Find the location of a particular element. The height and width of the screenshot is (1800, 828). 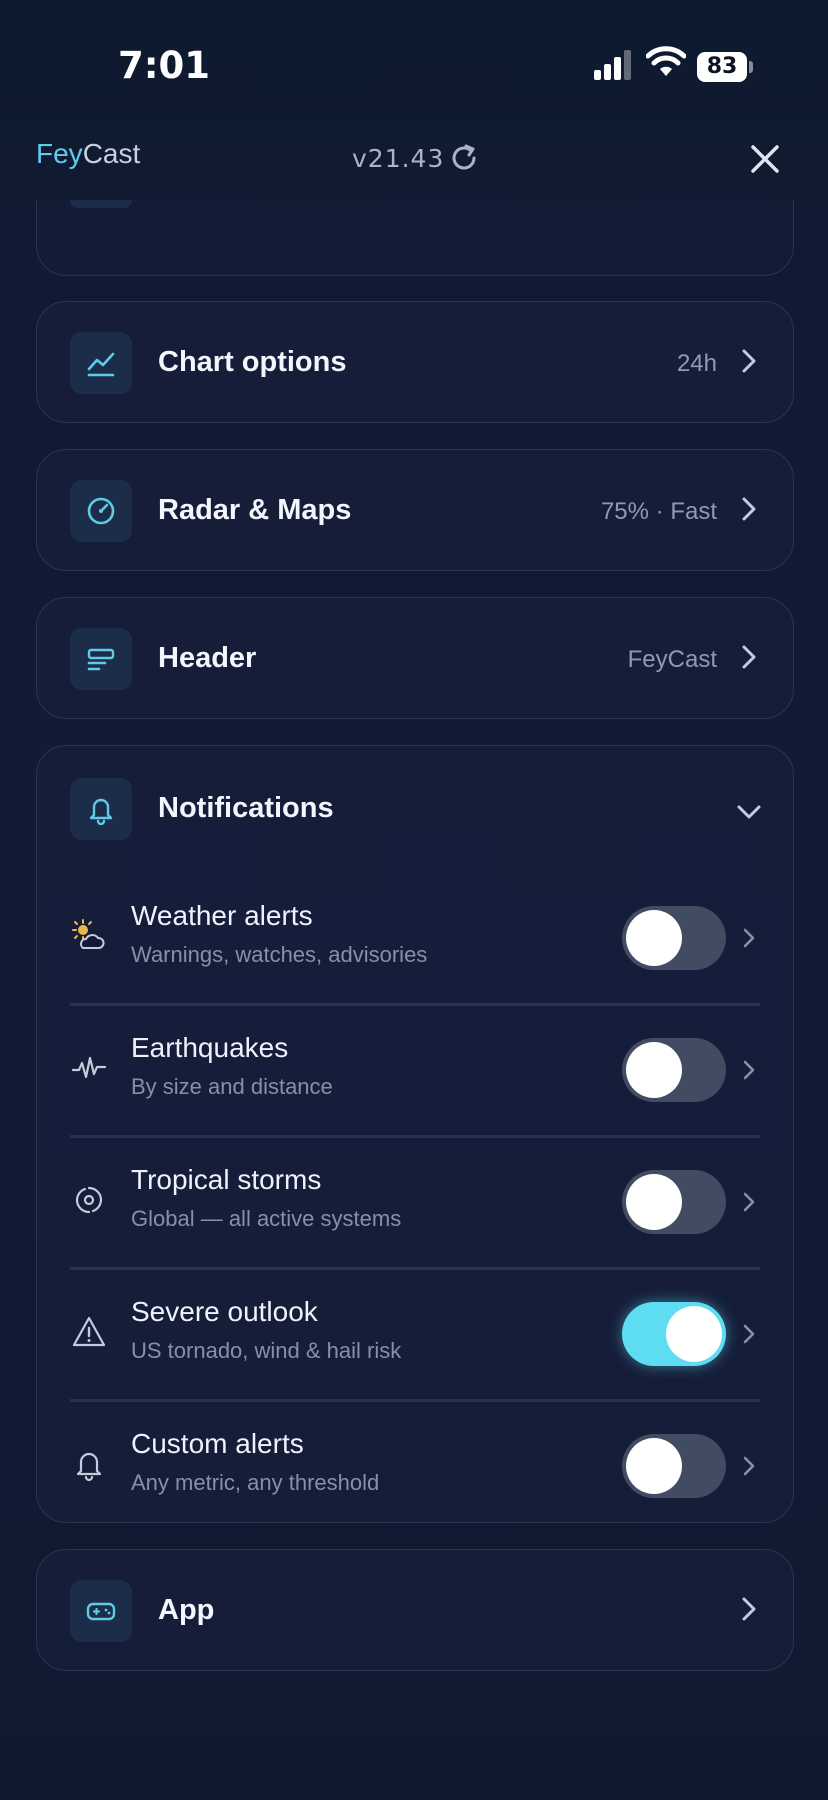

gamepad-icon is located at coordinates (101, 1611).